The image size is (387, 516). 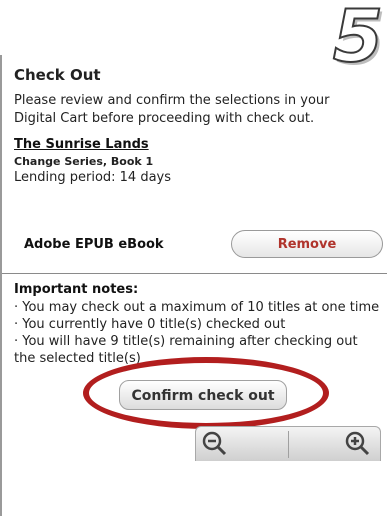 What do you see at coordinates (206, 393) in the screenshot?
I see `highlight-ellipse` at bounding box center [206, 393].